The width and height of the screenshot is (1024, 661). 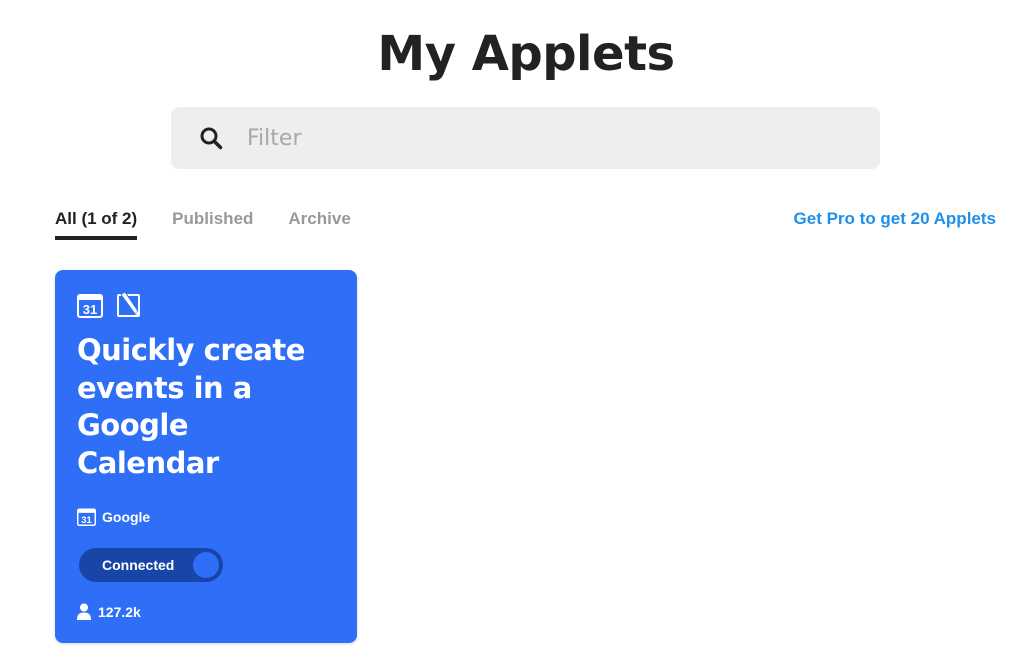 I want to click on applet-owner: 31 Google, so click(x=113, y=516).